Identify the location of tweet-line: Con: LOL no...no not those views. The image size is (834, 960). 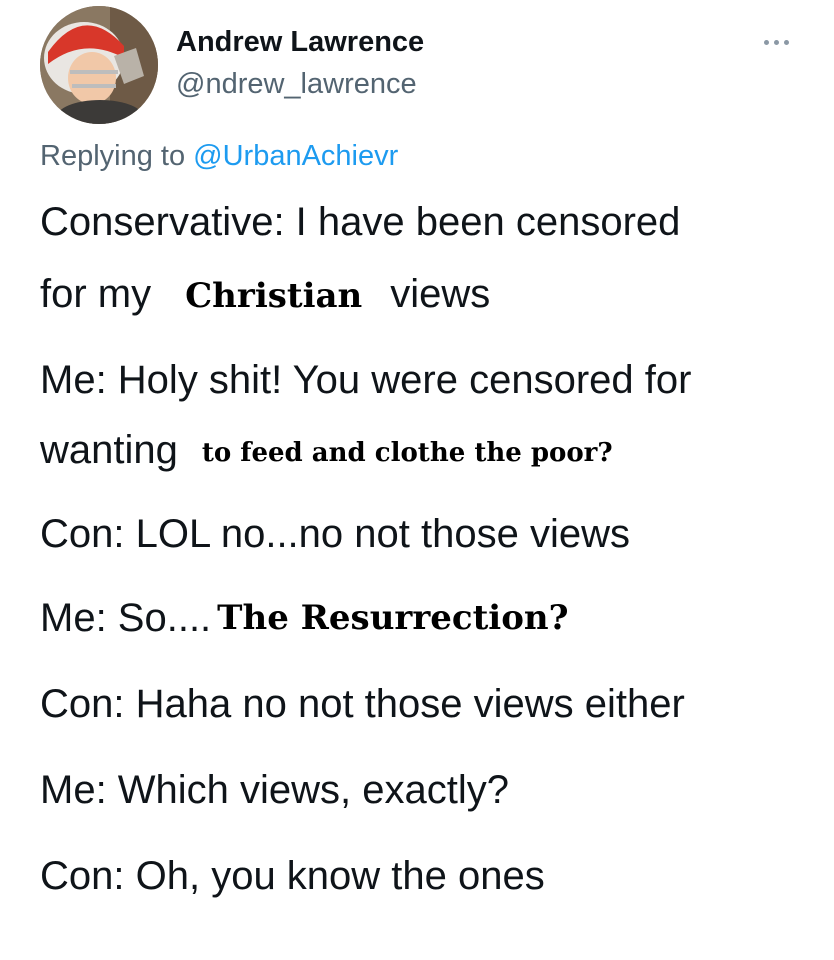
(335, 534).